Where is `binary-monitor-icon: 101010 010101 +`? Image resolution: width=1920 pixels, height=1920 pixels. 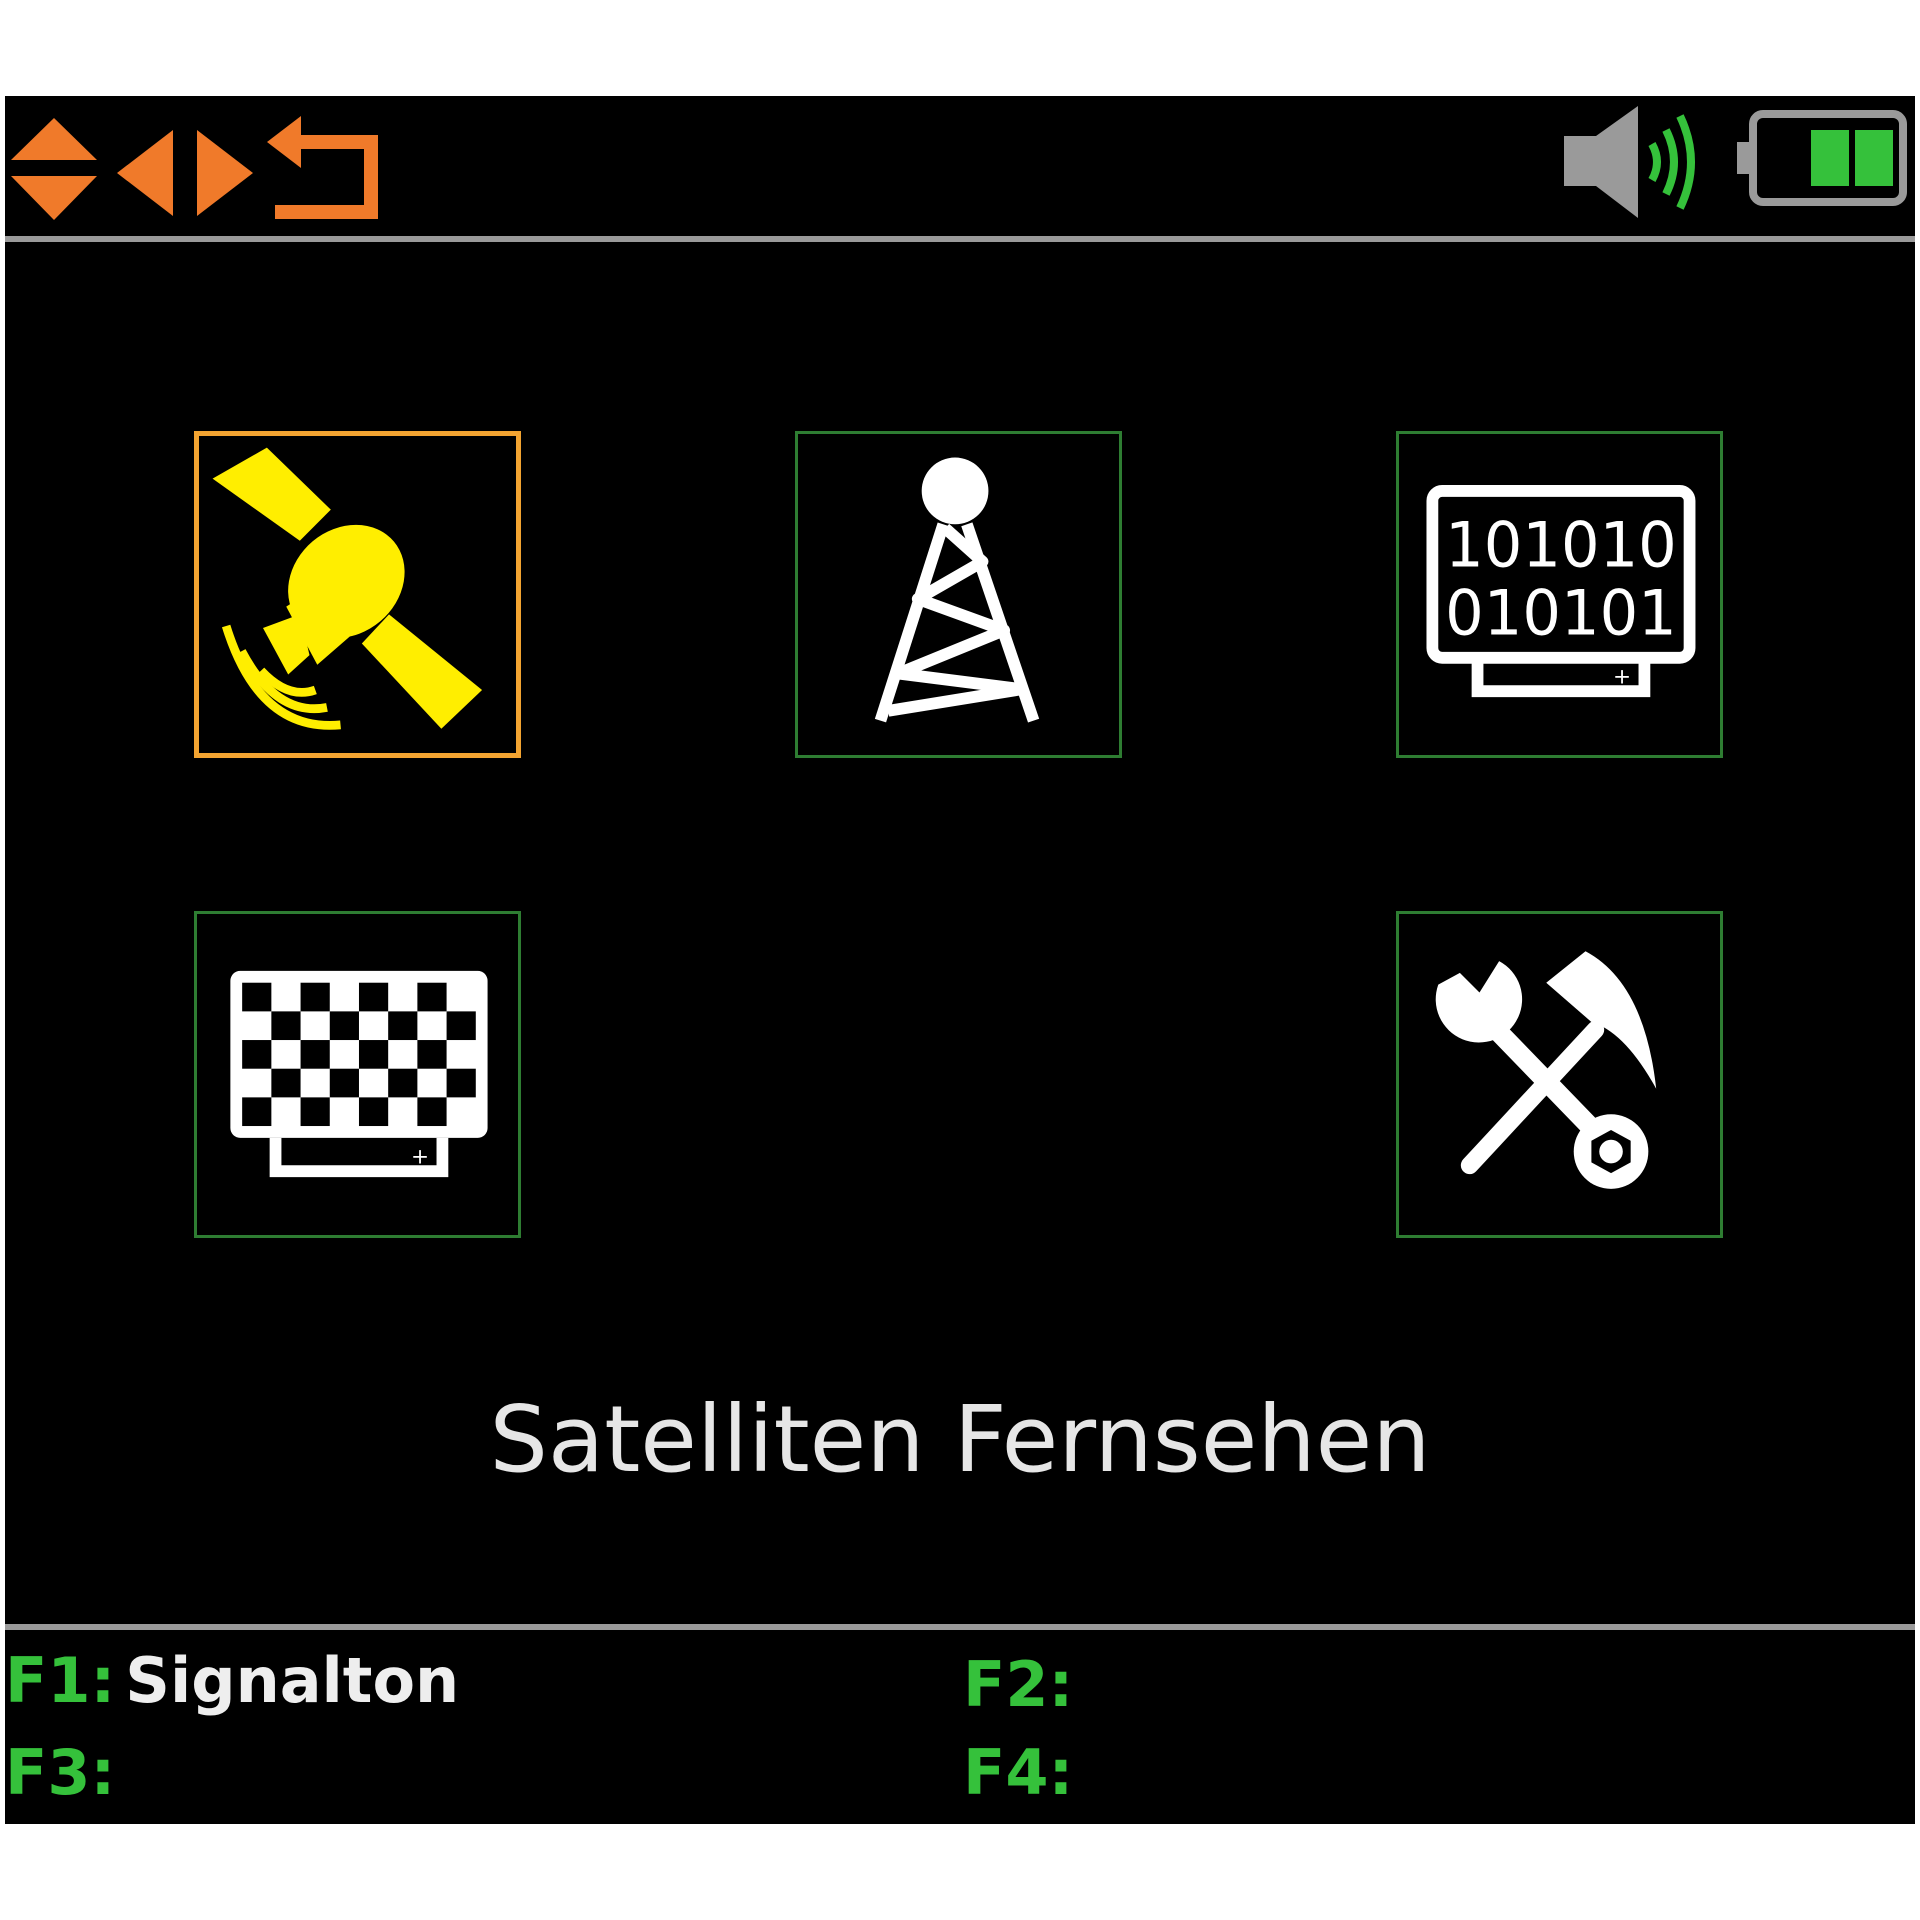 binary-monitor-icon: 101010 010101 + is located at coordinates (1561, 591).